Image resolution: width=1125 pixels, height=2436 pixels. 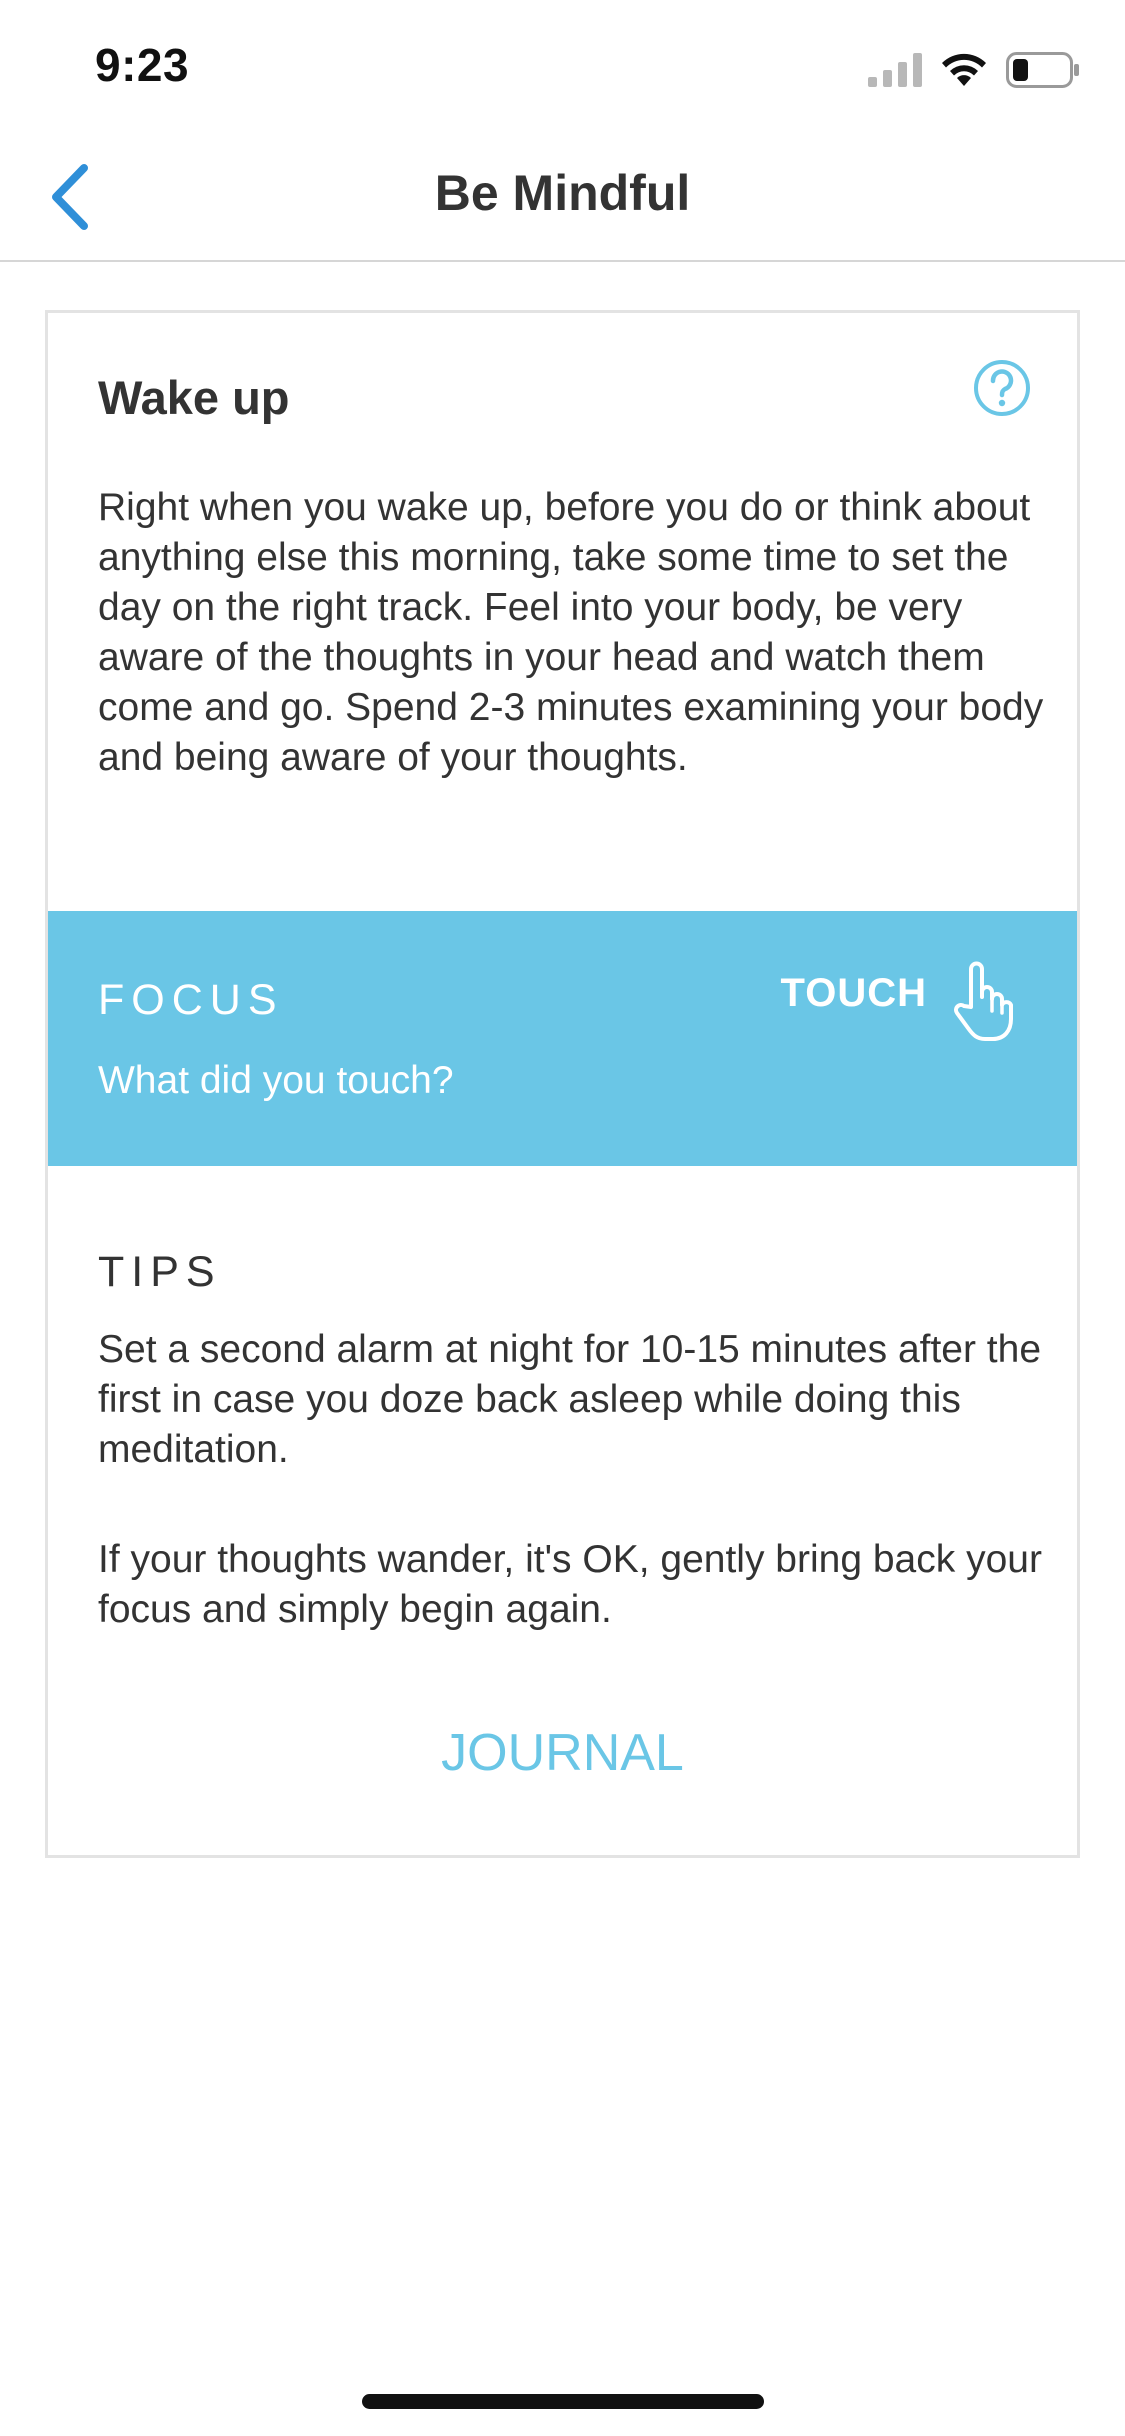 What do you see at coordinates (895, 70) in the screenshot?
I see `cellular-signal-icon` at bounding box center [895, 70].